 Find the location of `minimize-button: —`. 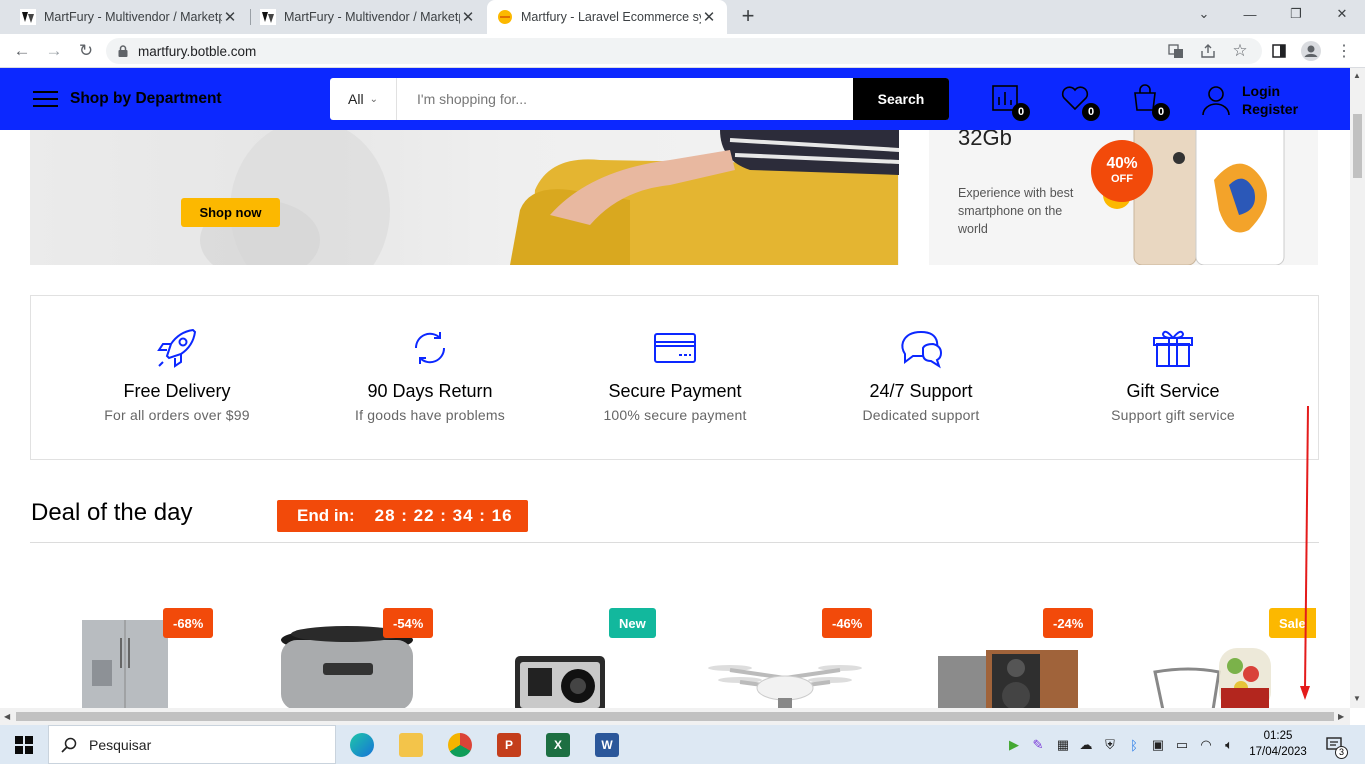

minimize-button: — is located at coordinates (1250, 14).